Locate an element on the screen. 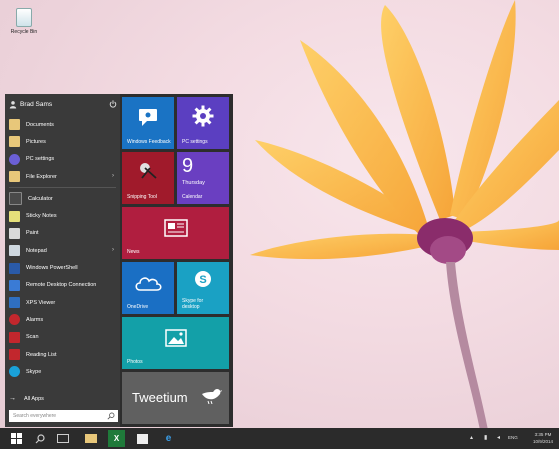  menu-item-reading-list: Reading List is located at coordinates (62, 354).